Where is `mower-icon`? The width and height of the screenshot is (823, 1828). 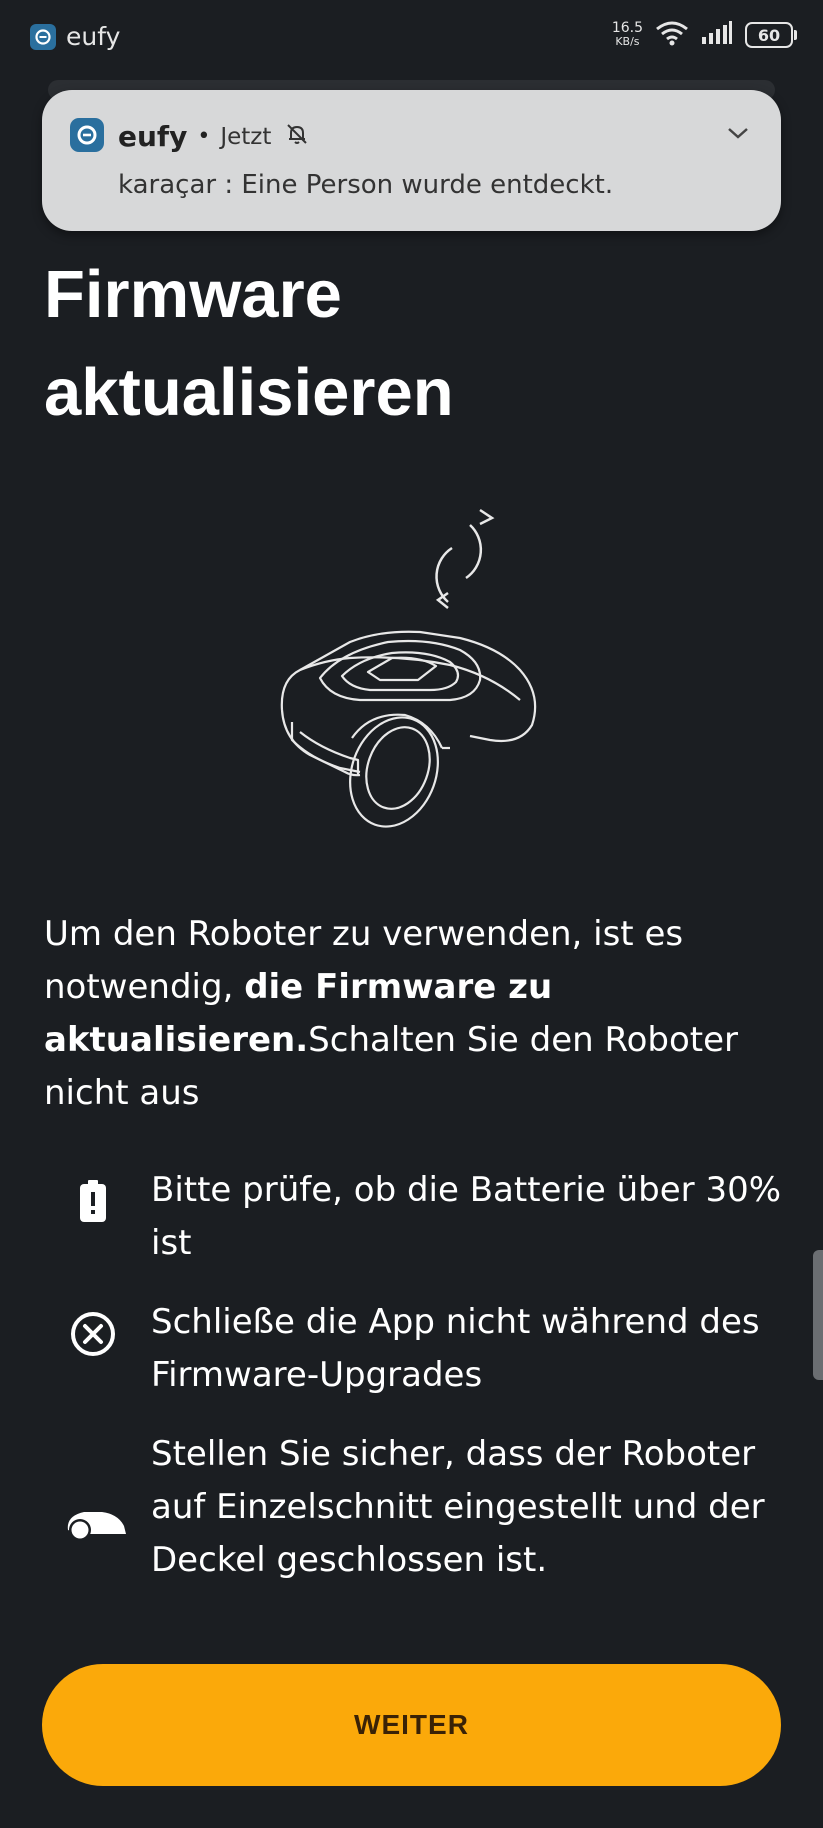 mower-icon is located at coordinates (95, 1524).